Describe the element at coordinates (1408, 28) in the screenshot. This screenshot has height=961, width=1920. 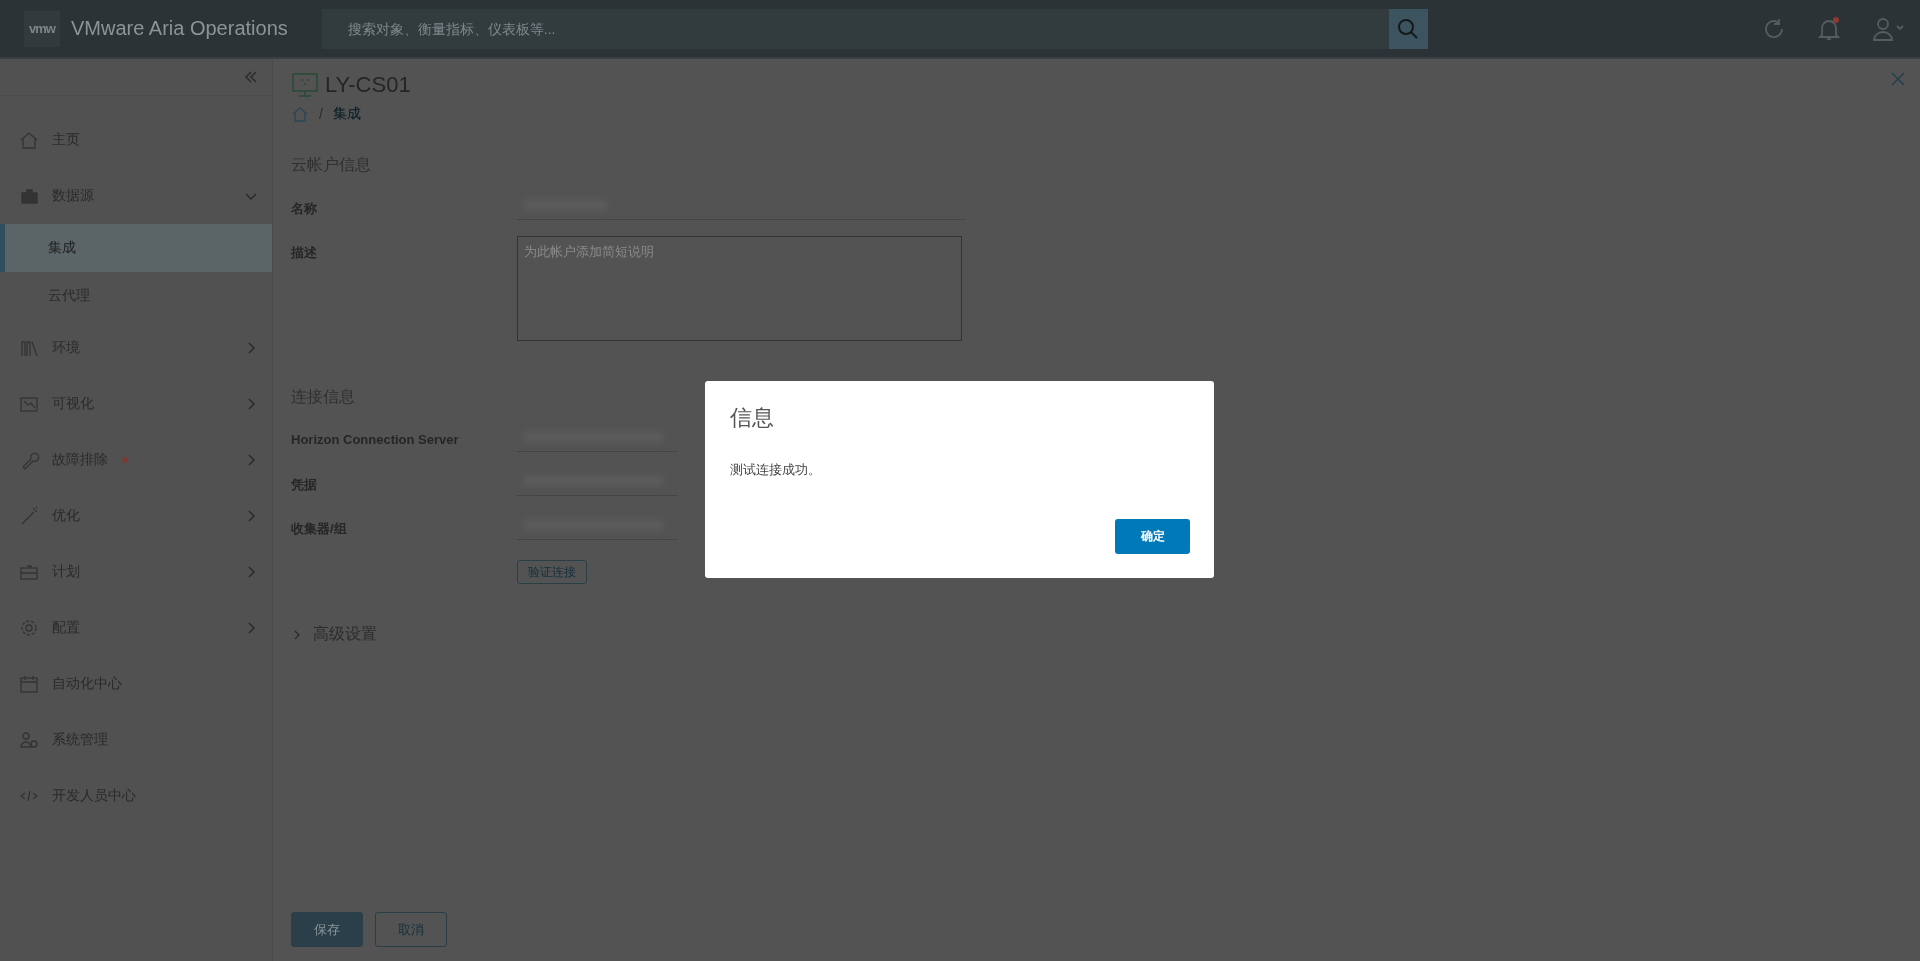
I see `search-button` at that location.